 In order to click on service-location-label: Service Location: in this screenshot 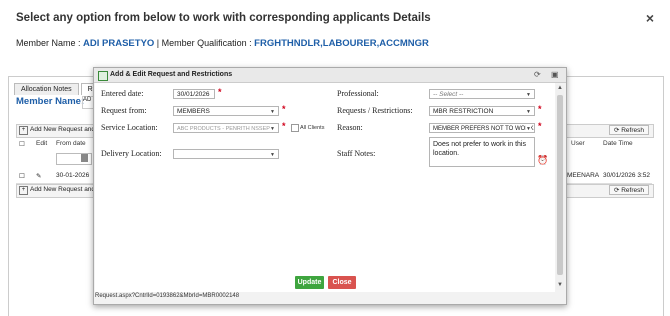, I will do `click(129, 127)`.